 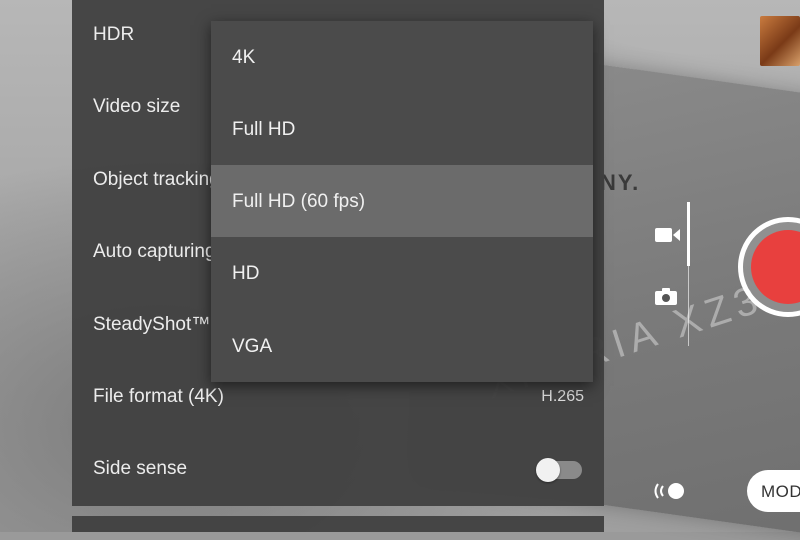 What do you see at coordinates (688, 306) in the screenshot?
I see `capture-mode-slider-line` at bounding box center [688, 306].